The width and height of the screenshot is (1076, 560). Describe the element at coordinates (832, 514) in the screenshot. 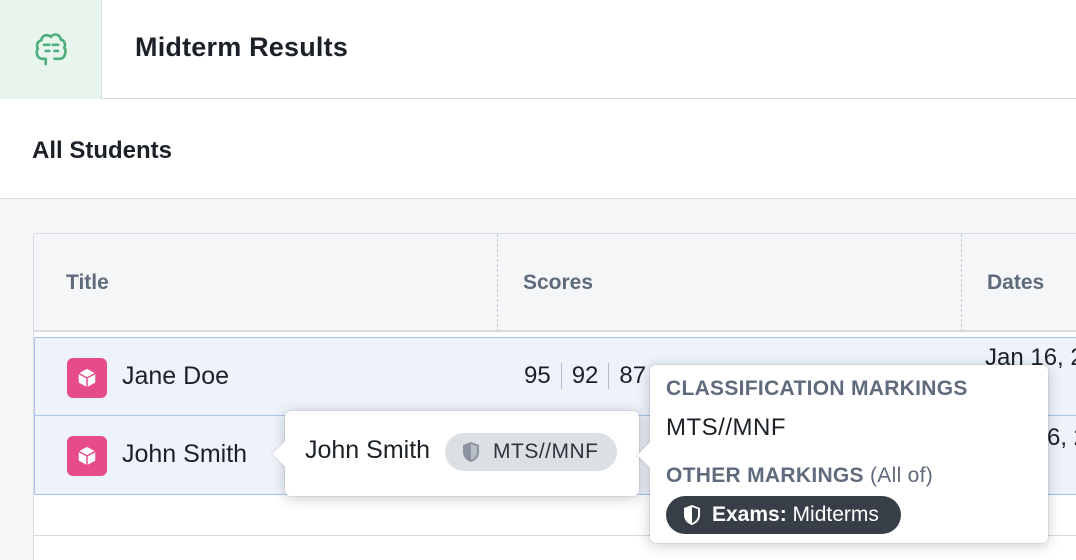

I see `pill-value: Midterms` at that location.